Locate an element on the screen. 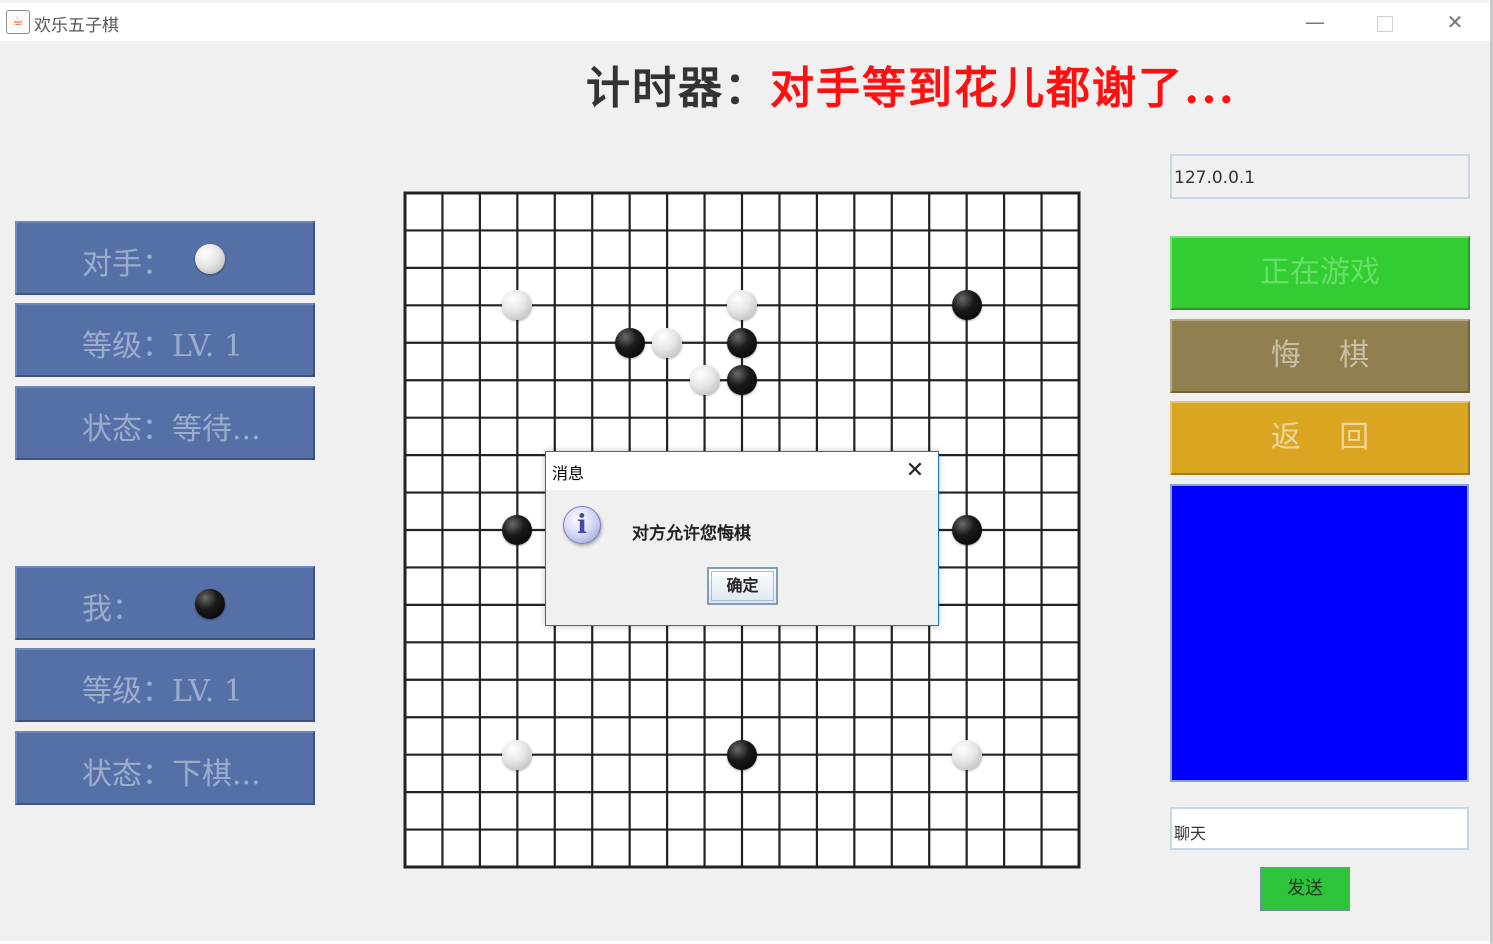 This screenshot has height=944, width=1493. window-titlebar: ☕ 欢乐五子棋 — ✕ is located at coordinates (746, 22).